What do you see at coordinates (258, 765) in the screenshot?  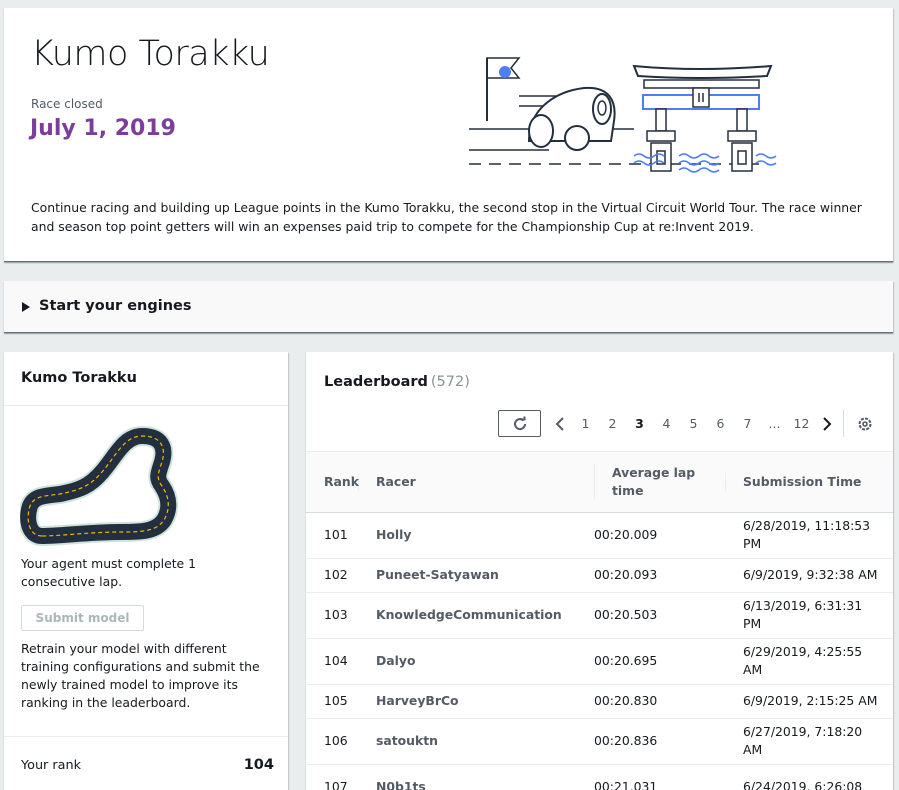 I see `rank-value: 104` at bounding box center [258, 765].